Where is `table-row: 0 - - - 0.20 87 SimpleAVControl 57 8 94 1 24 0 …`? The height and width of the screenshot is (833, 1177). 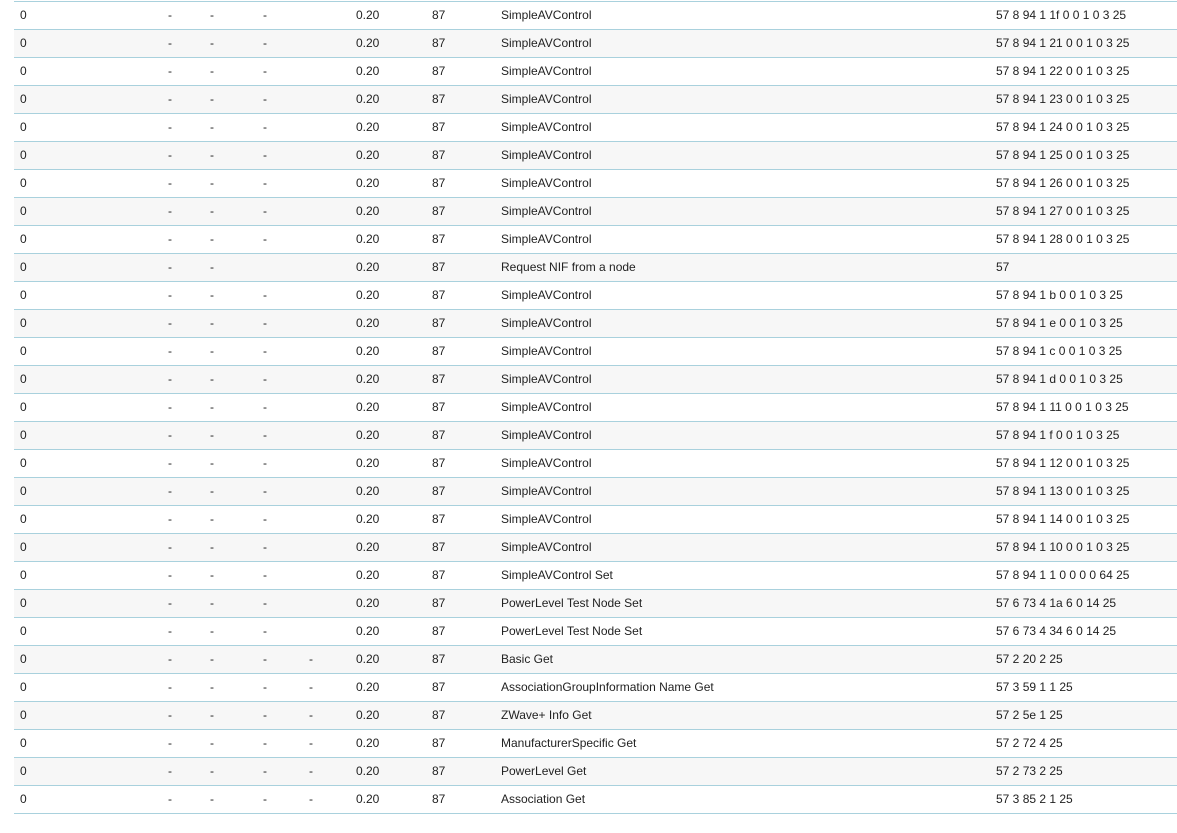 table-row: 0 - - - 0.20 87 SimpleAVControl 57 8 94 1 24 0 … is located at coordinates (595, 128).